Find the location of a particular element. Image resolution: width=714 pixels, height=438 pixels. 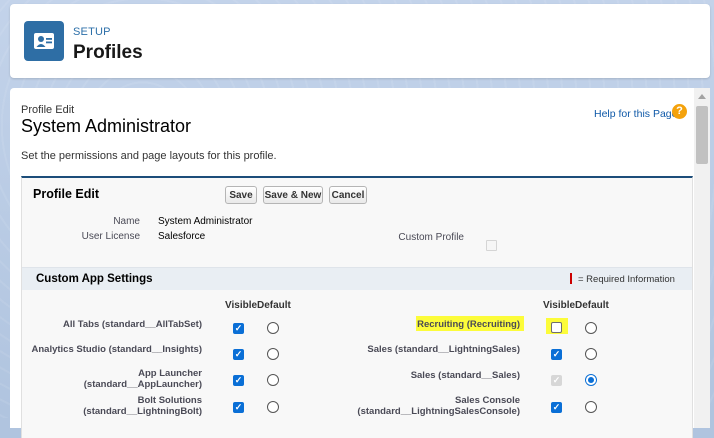

save-button: Save is located at coordinates (241, 195).